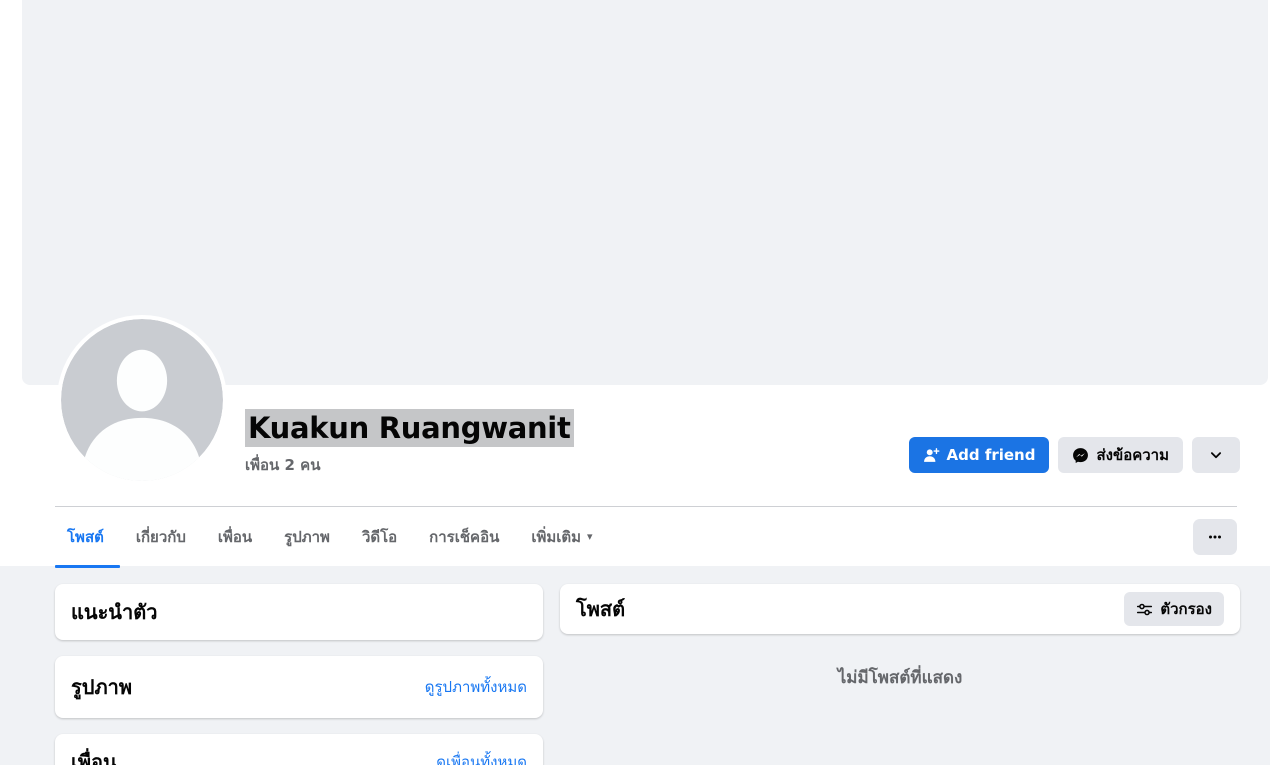 Image resolution: width=1270 pixels, height=765 pixels. What do you see at coordinates (601, 609) in the screenshot?
I see `posts-card-title: โพสต์` at bounding box center [601, 609].